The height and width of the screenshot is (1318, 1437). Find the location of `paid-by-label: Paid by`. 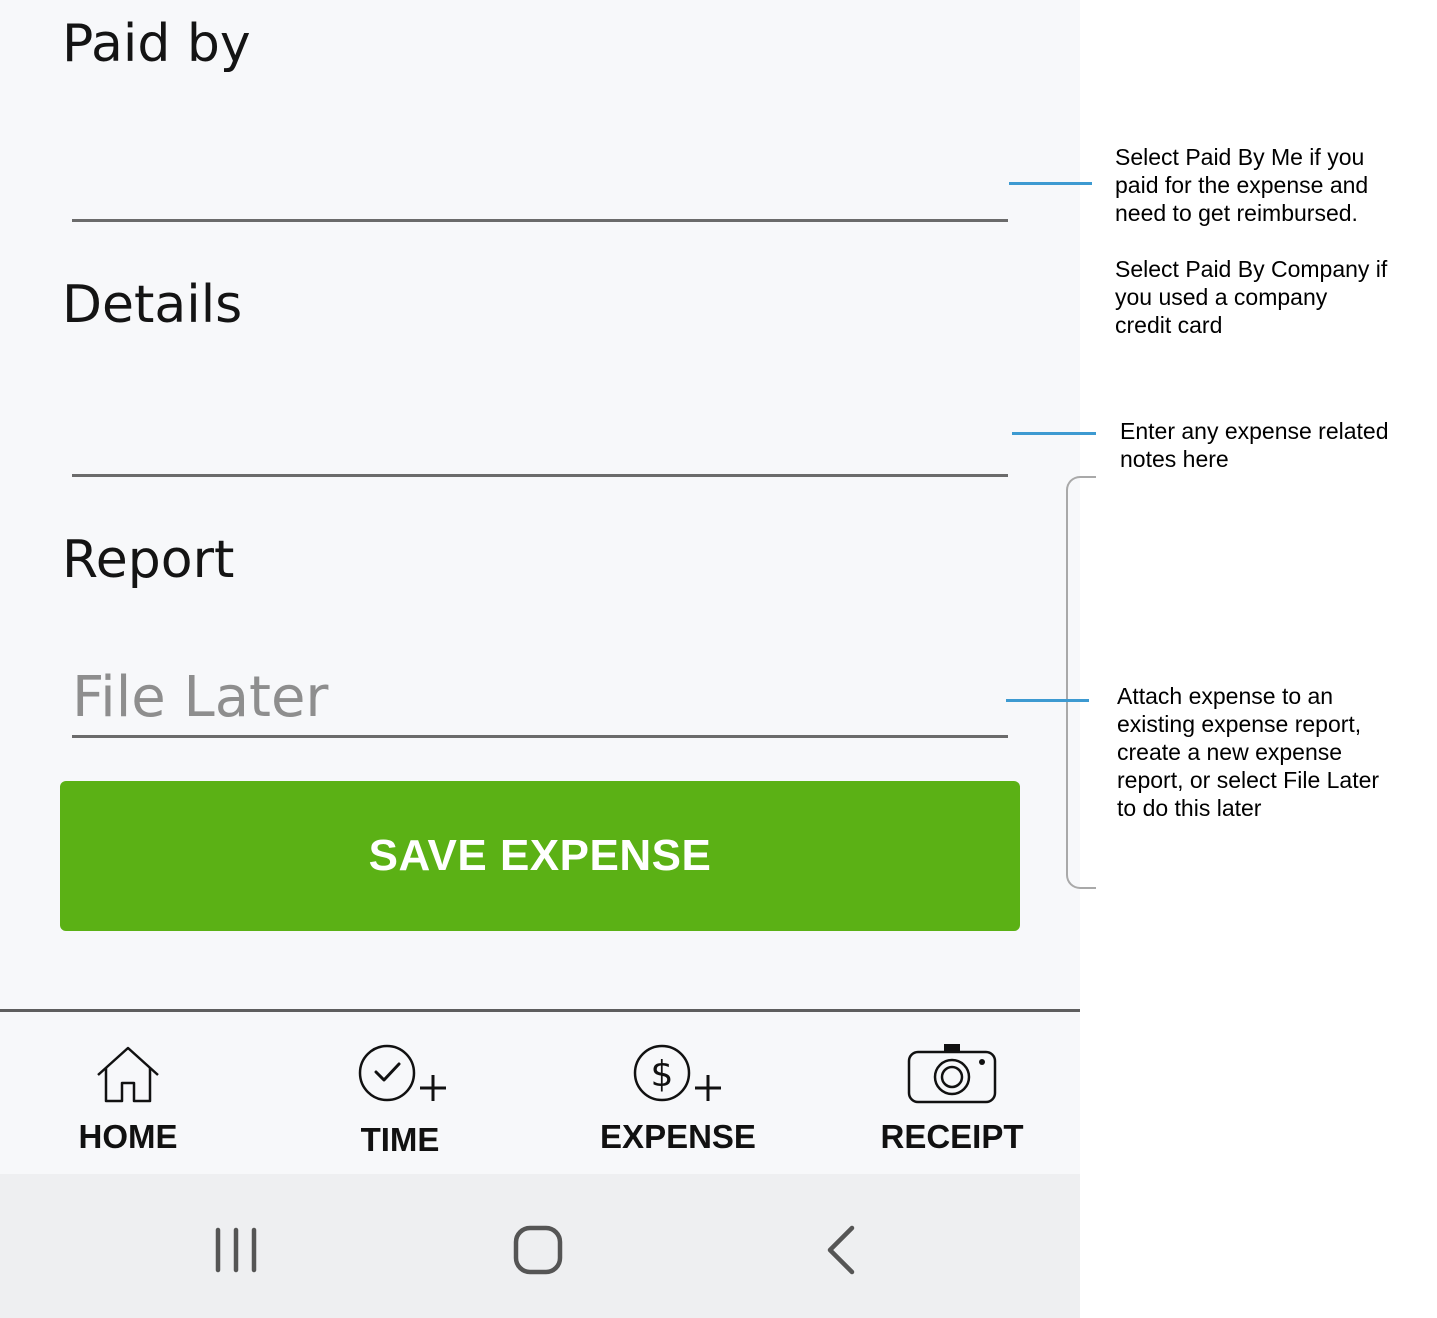

paid-by-label: Paid by is located at coordinates (156, 44).